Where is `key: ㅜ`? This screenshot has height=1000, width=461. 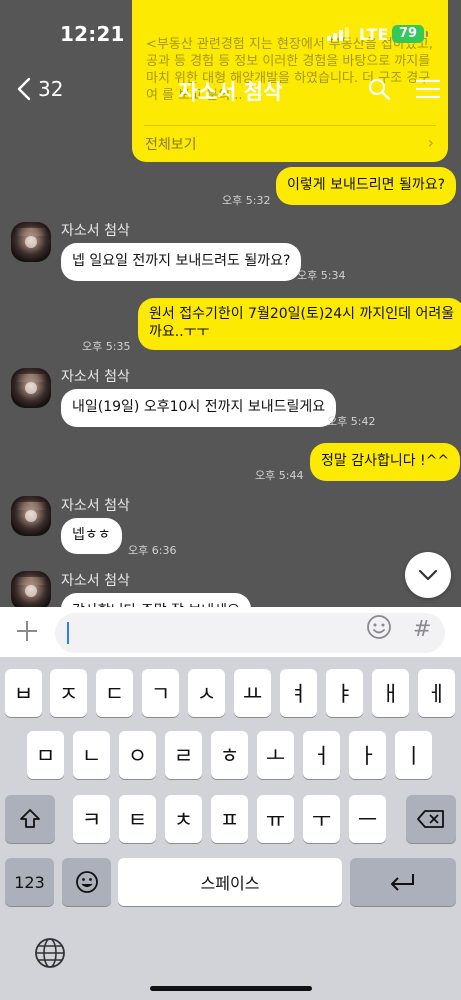 key: ㅜ is located at coordinates (321, 819).